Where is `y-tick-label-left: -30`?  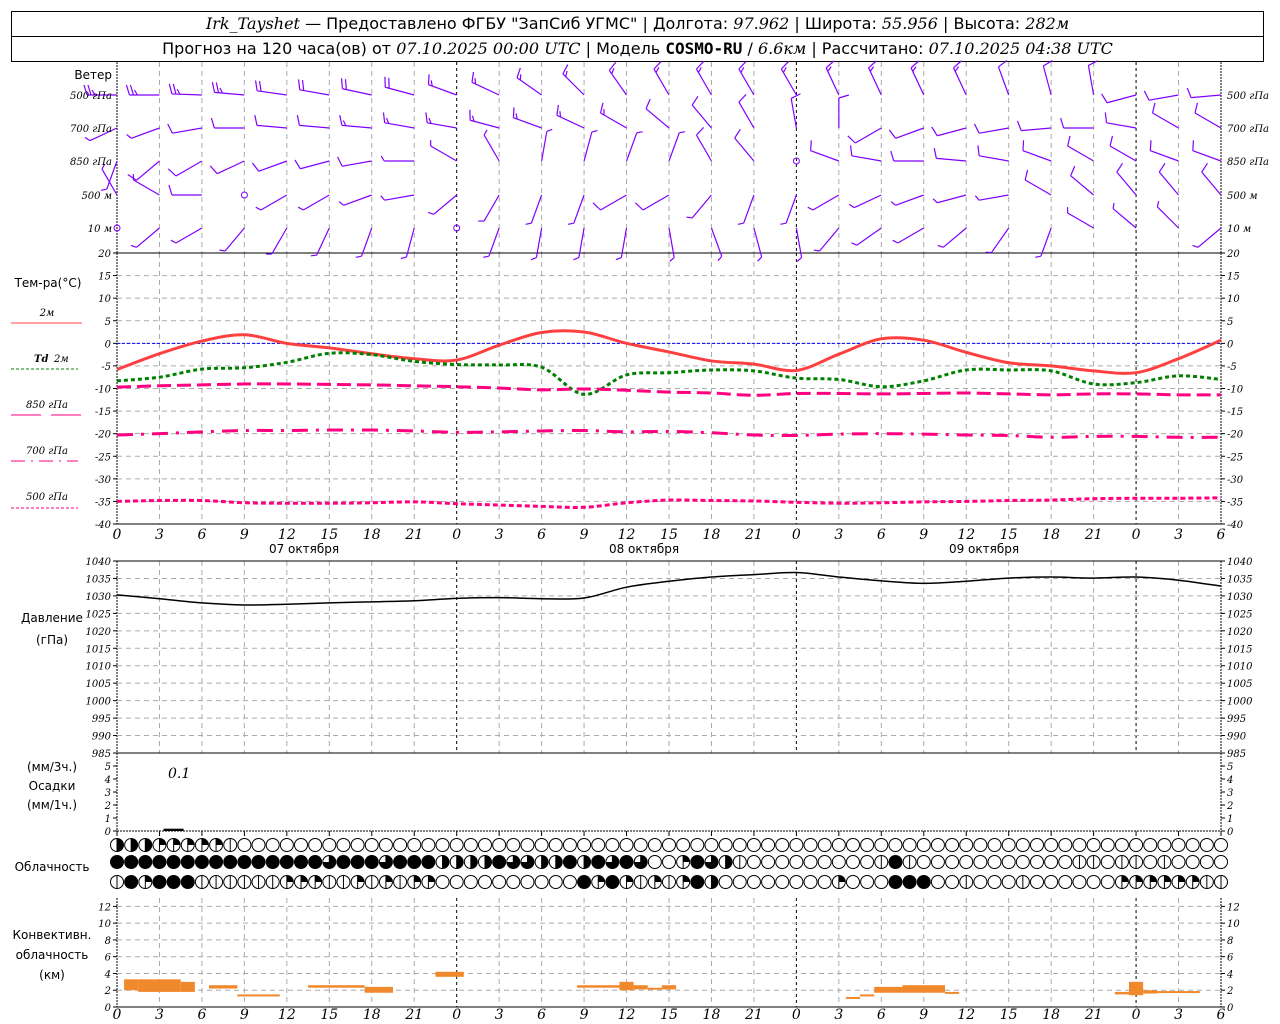 y-tick-label-left: -30 is located at coordinates (103, 480).